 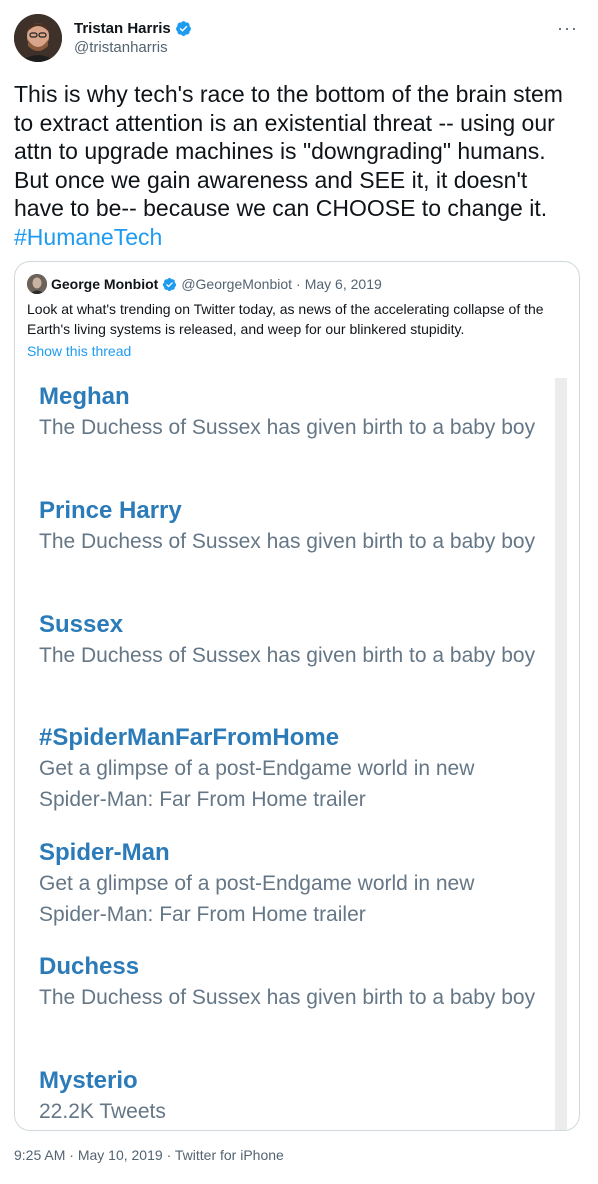 What do you see at coordinates (229, 1155) in the screenshot?
I see `tweet-source: Twitter for iPhone` at bounding box center [229, 1155].